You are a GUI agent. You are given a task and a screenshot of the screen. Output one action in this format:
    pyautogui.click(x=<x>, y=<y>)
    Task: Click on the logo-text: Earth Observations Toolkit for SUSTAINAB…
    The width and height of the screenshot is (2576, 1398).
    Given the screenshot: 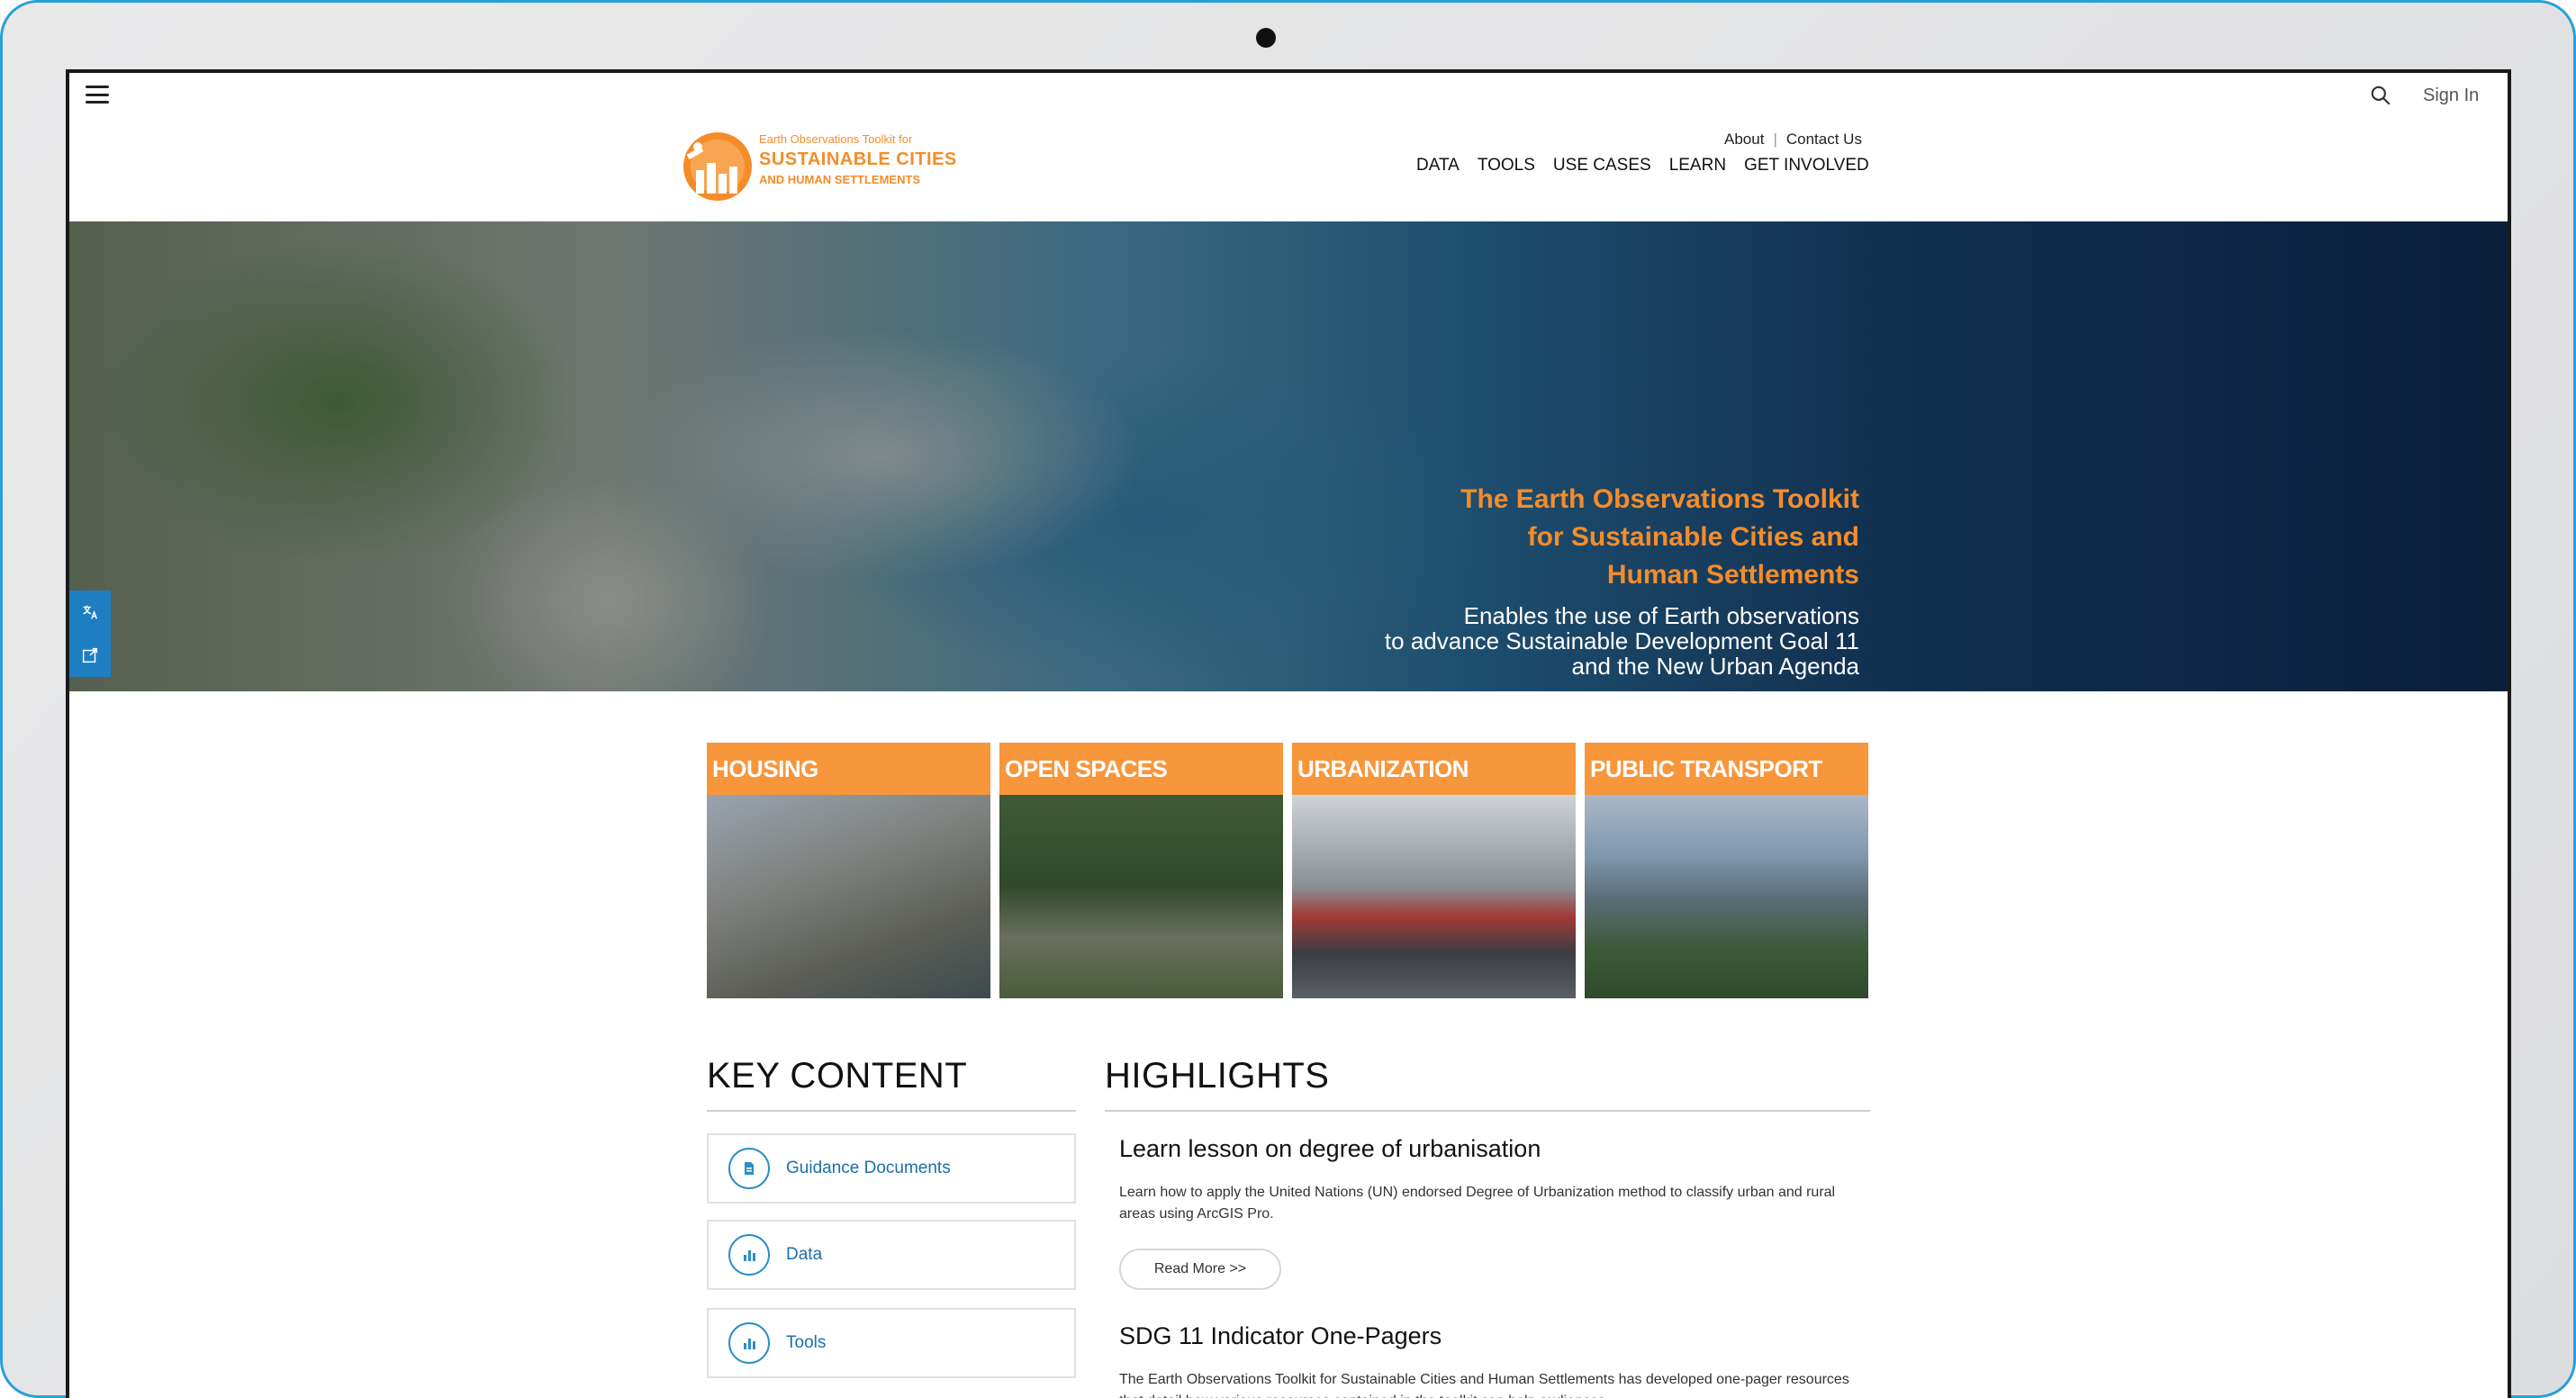 What is the action you would take?
    pyautogui.click(x=858, y=159)
    